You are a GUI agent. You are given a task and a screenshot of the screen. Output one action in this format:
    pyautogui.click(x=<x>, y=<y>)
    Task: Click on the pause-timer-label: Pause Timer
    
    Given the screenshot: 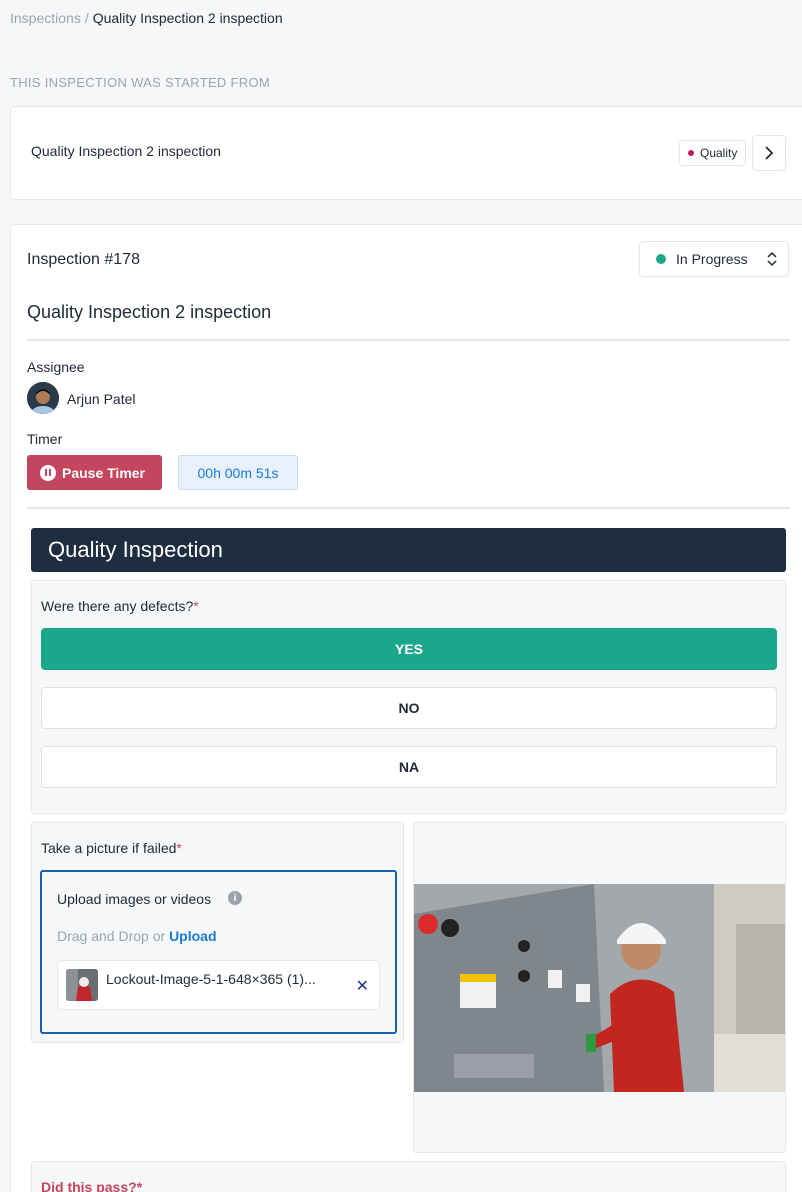 What is the action you would take?
    pyautogui.click(x=104, y=472)
    